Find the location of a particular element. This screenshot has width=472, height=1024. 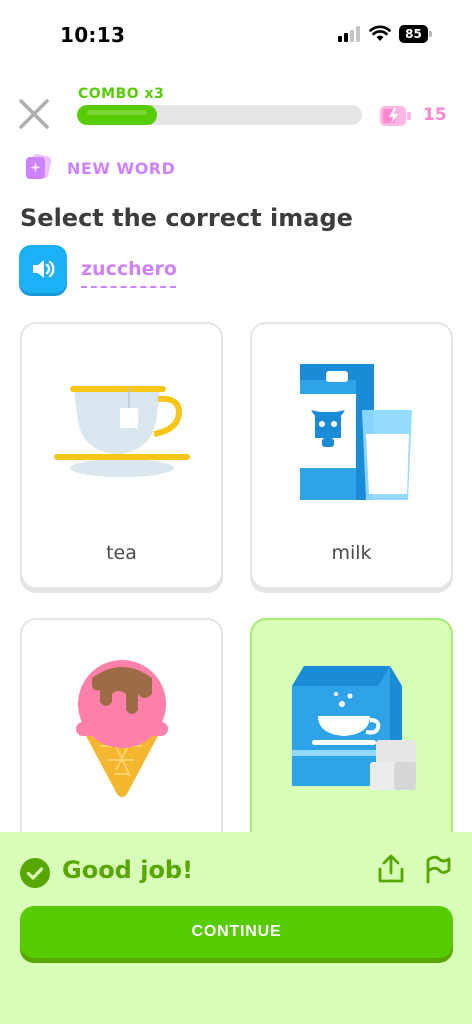

close-icon is located at coordinates (34, 114).